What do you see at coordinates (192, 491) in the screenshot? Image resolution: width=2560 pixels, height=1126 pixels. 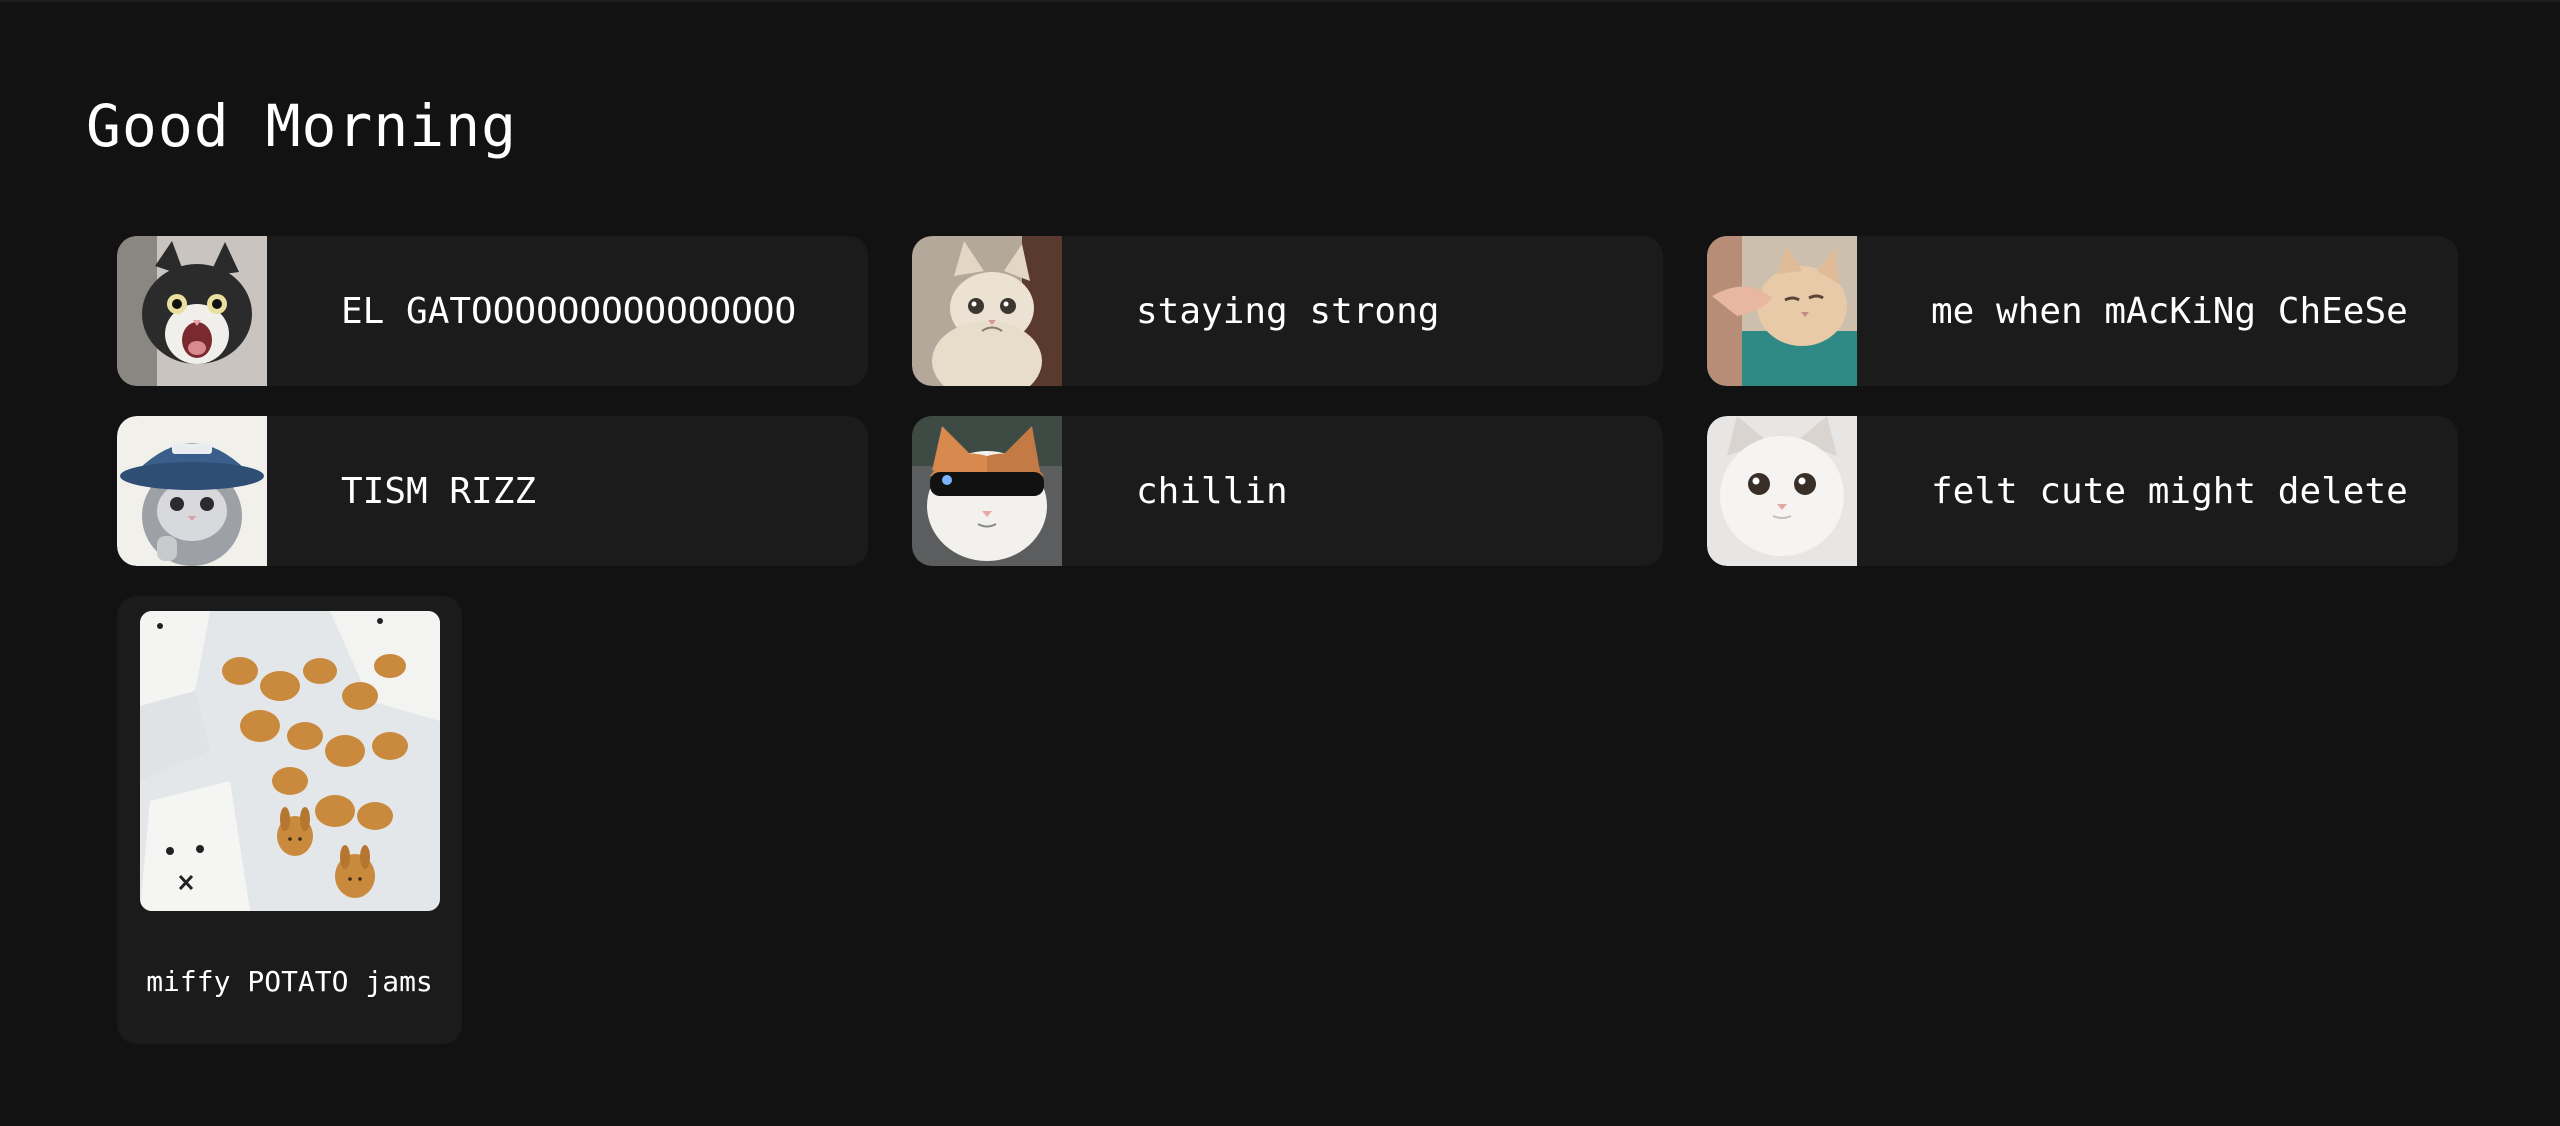 I see `cap-wearing-cat-image` at bounding box center [192, 491].